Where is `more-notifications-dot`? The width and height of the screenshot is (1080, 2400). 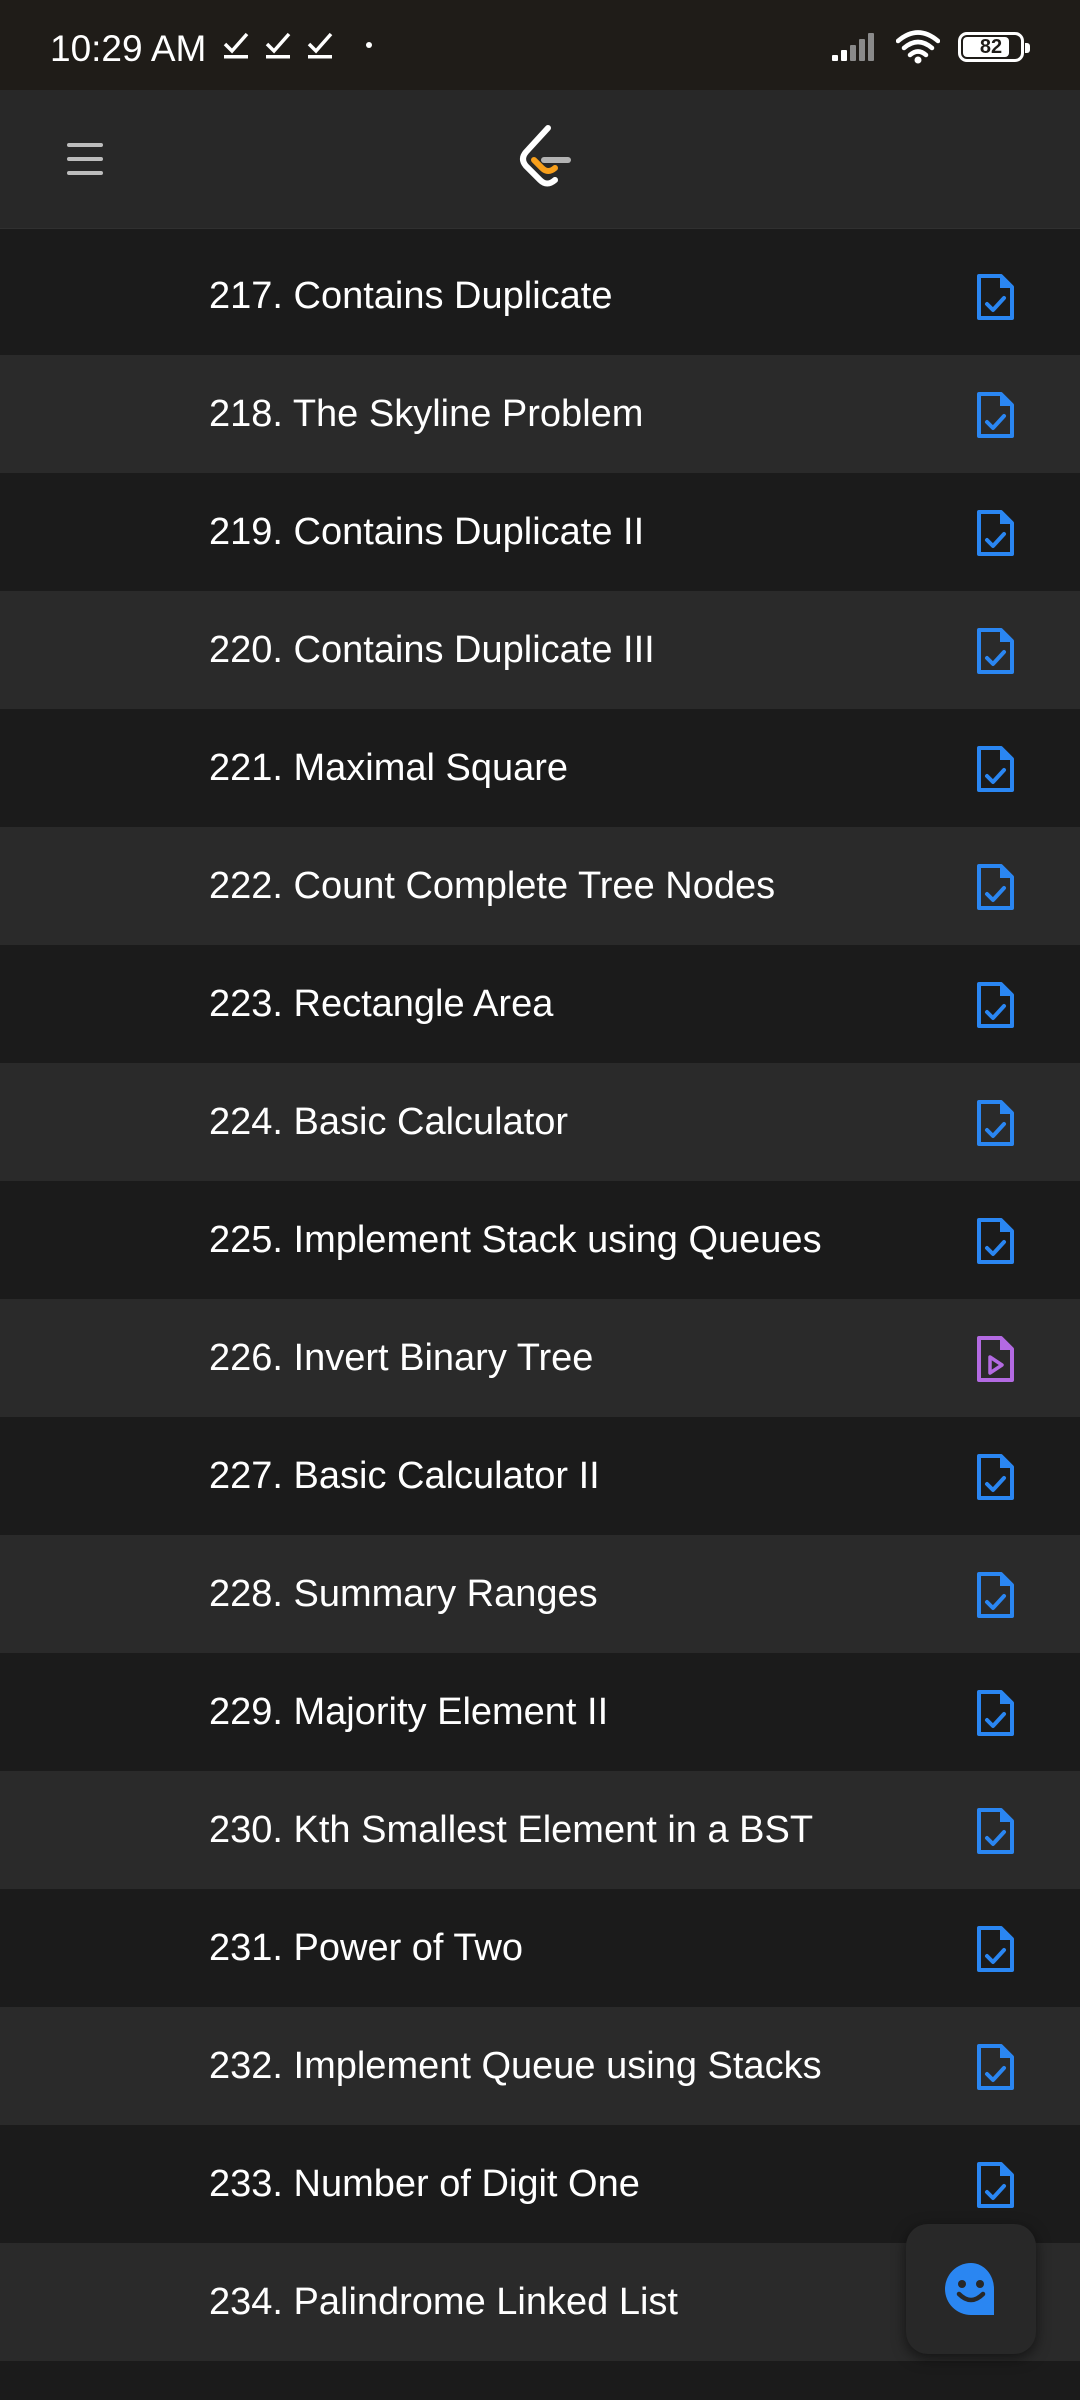 more-notifications-dot is located at coordinates (369, 45).